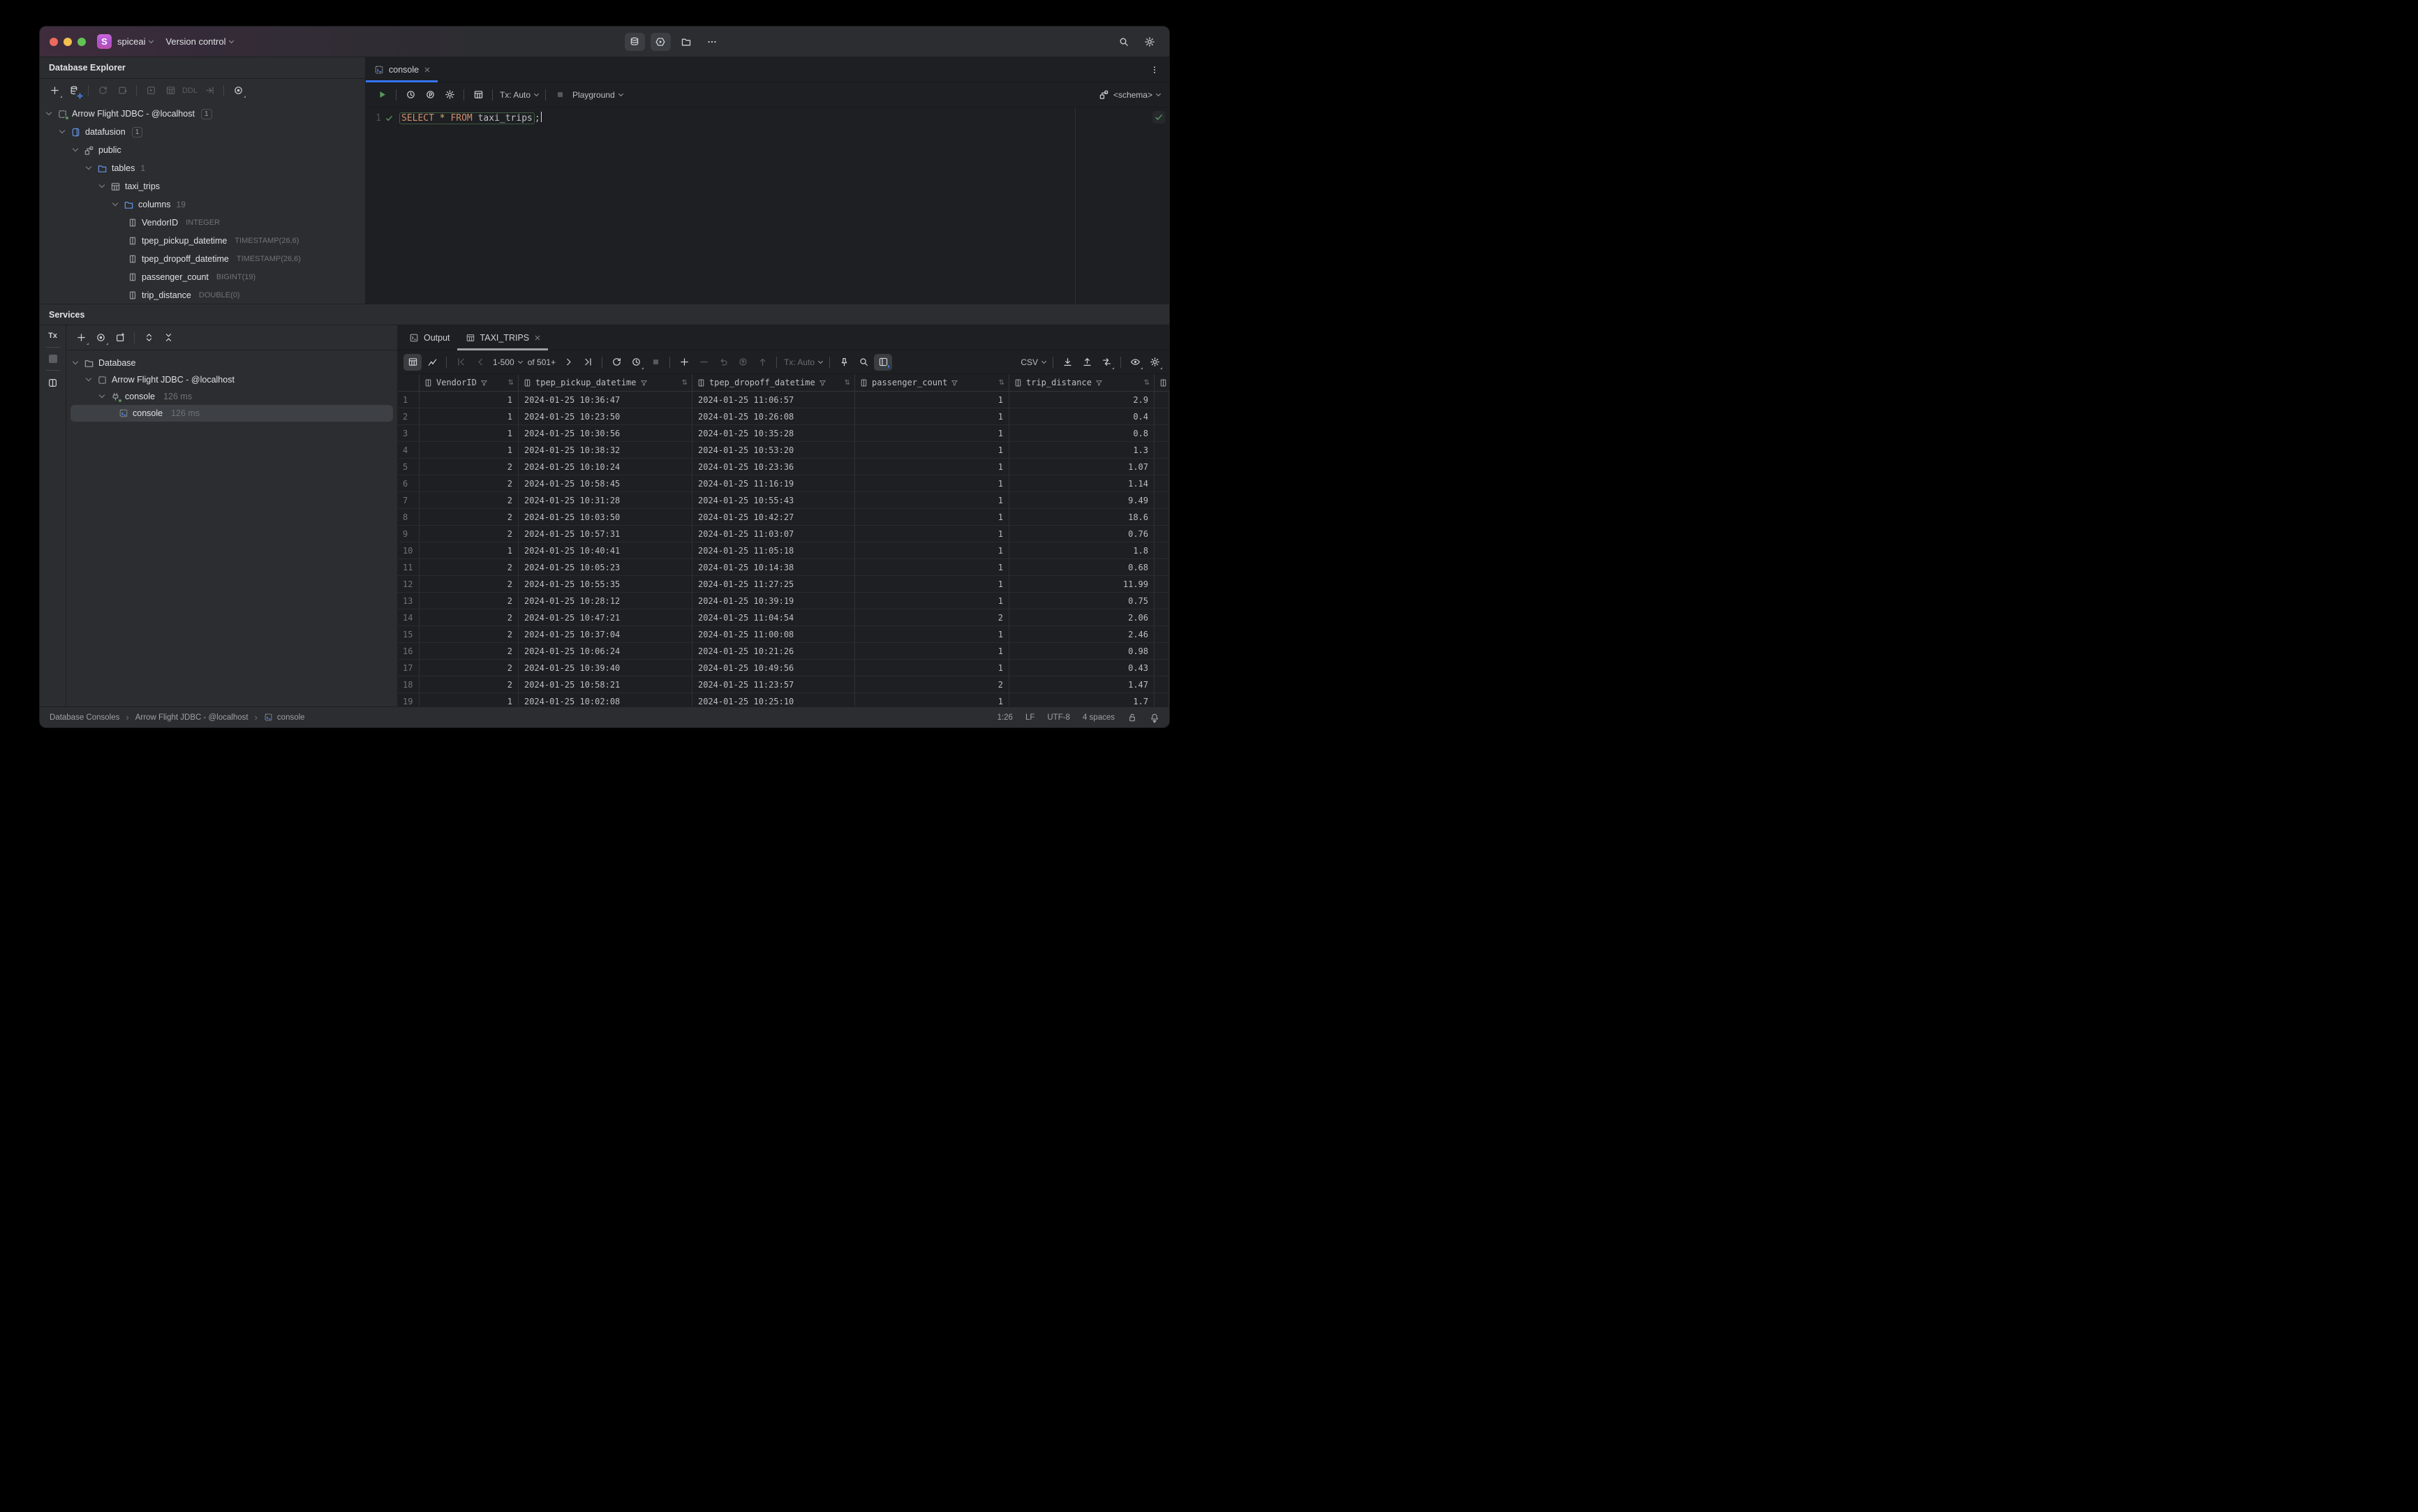  I want to click on row-number: 4, so click(409, 450).